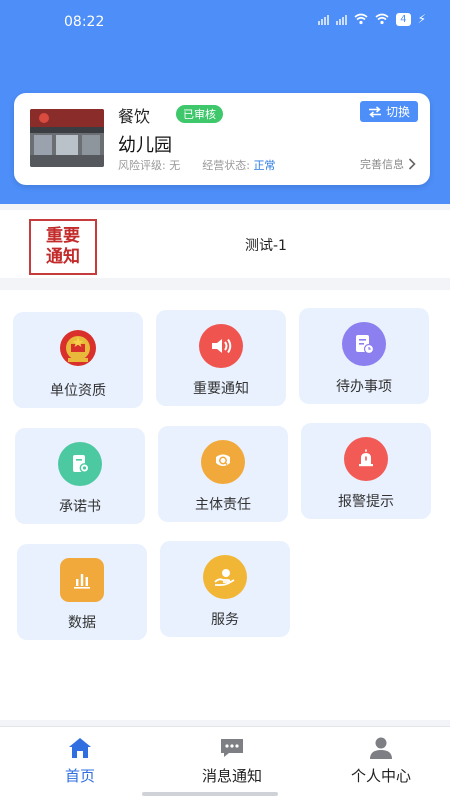  I want to click on nav-label: 个人中心, so click(380, 776).